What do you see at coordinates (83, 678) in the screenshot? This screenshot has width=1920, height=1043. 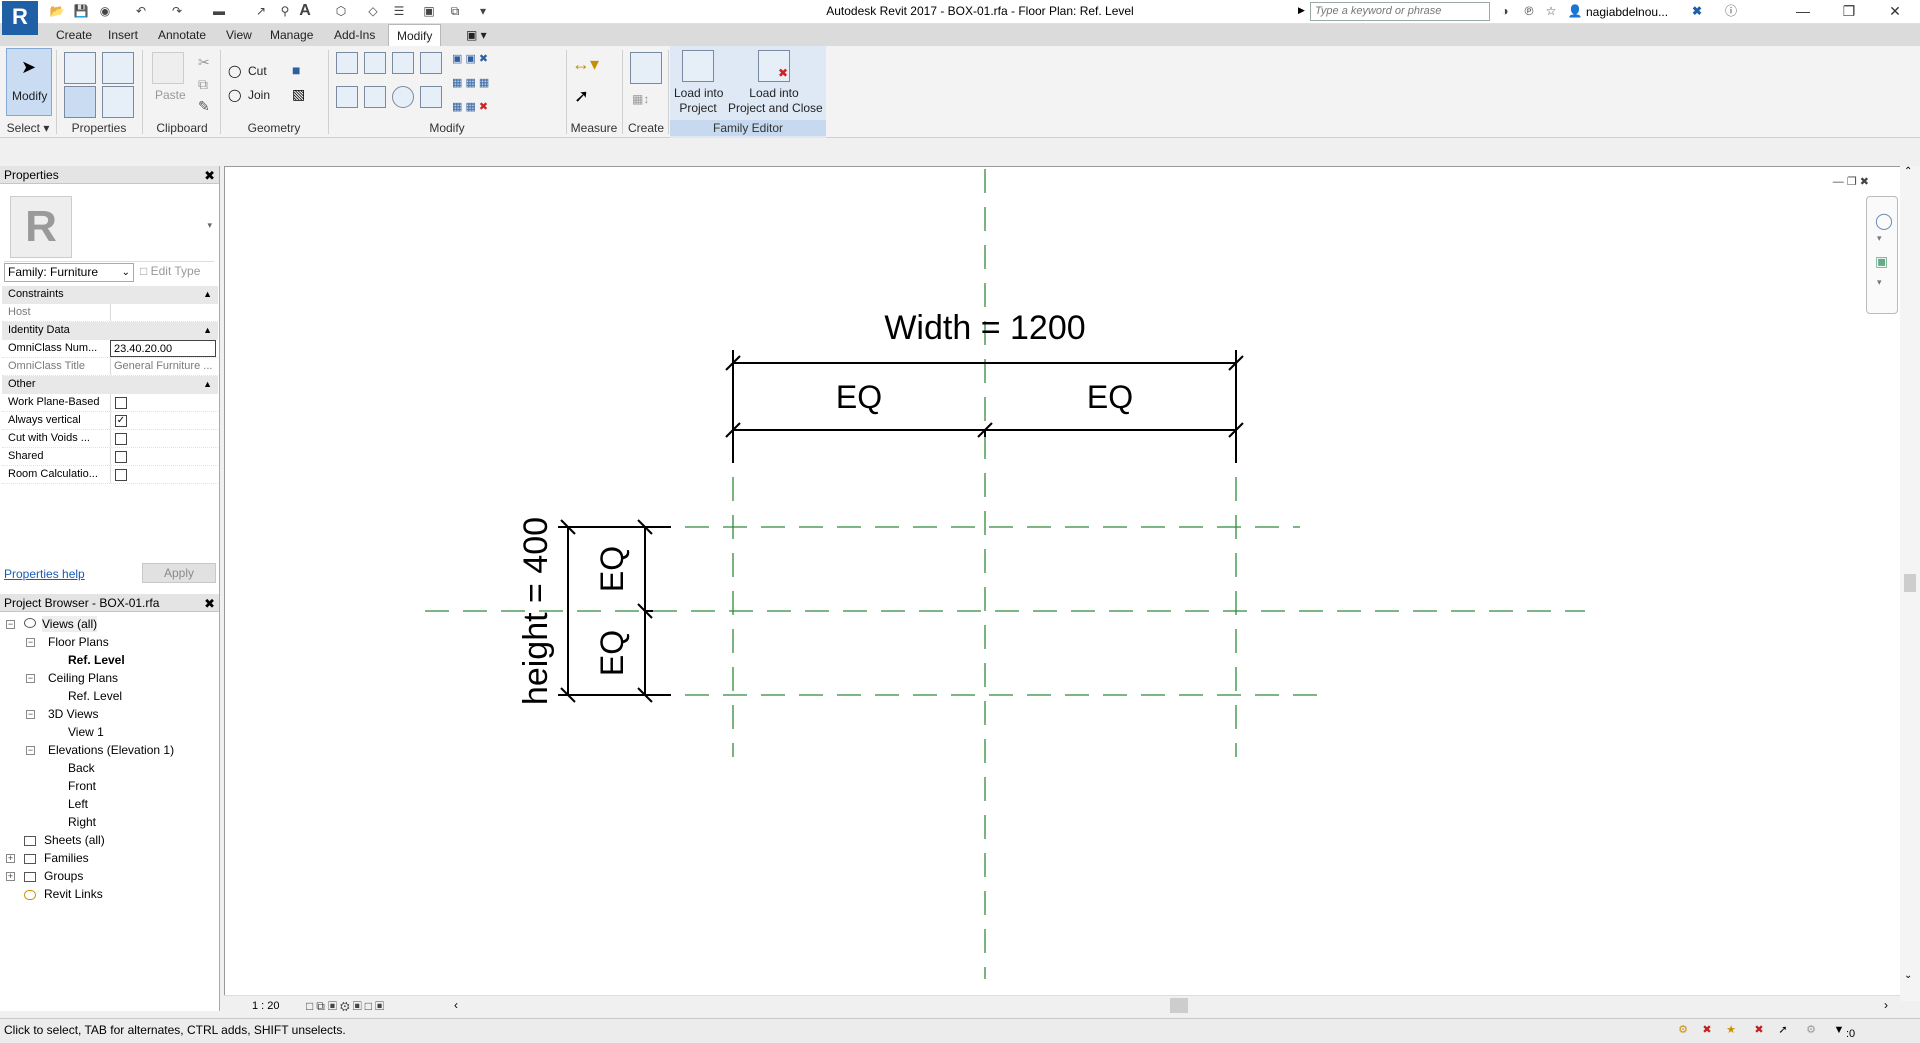 I see `tree-ceiling-plans: Ceiling Plans` at bounding box center [83, 678].